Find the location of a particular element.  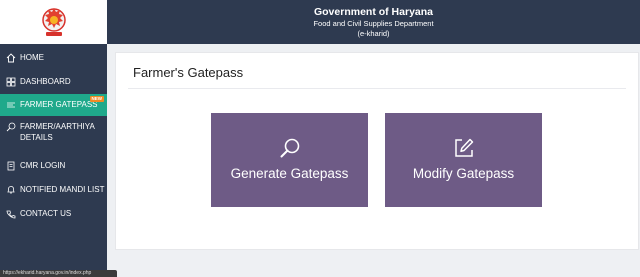

sidebar-item-farmer-aarthiya-details: FARMER/AARTHIYA DETAILS is located at coordinates (53, 135).